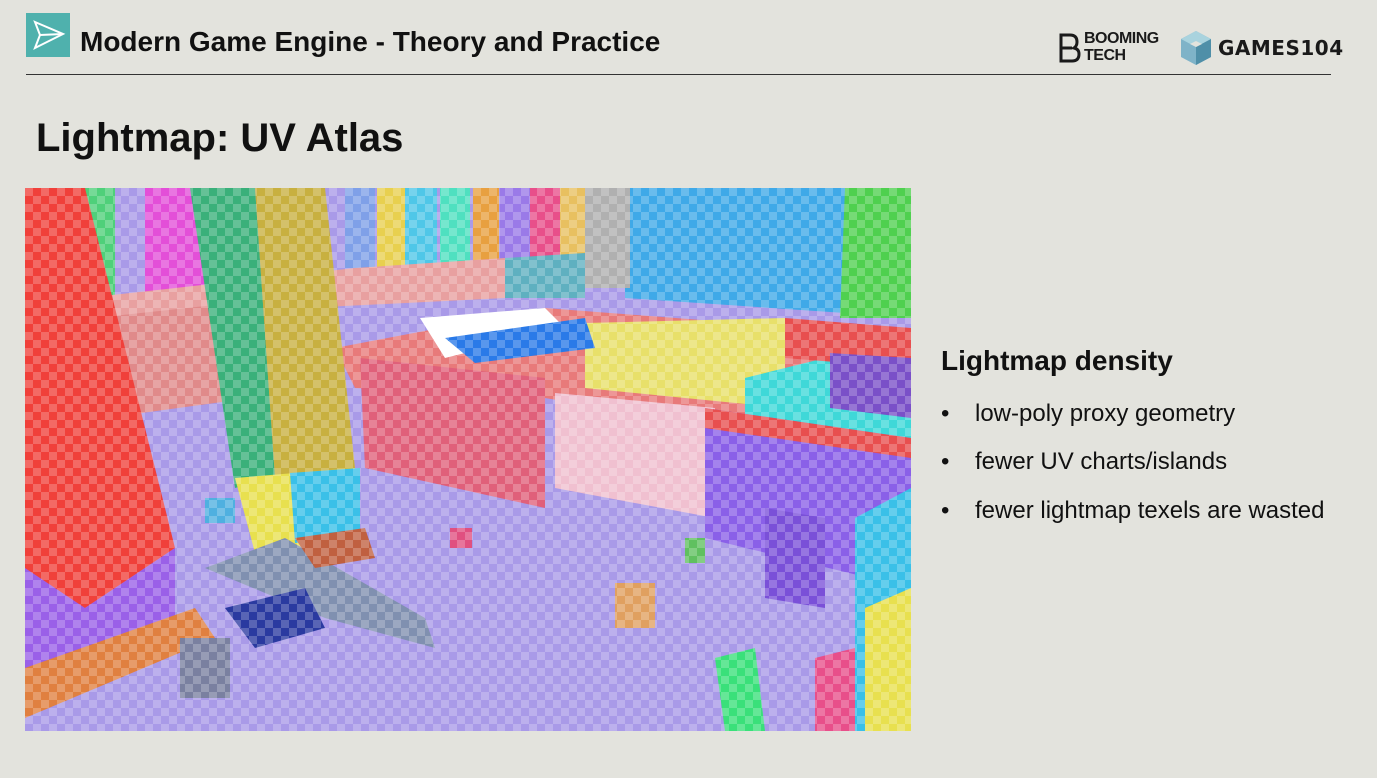  Describe the element at coordinates (1070, 48) in the screenshot. I see `booming-b-icon` at that location.